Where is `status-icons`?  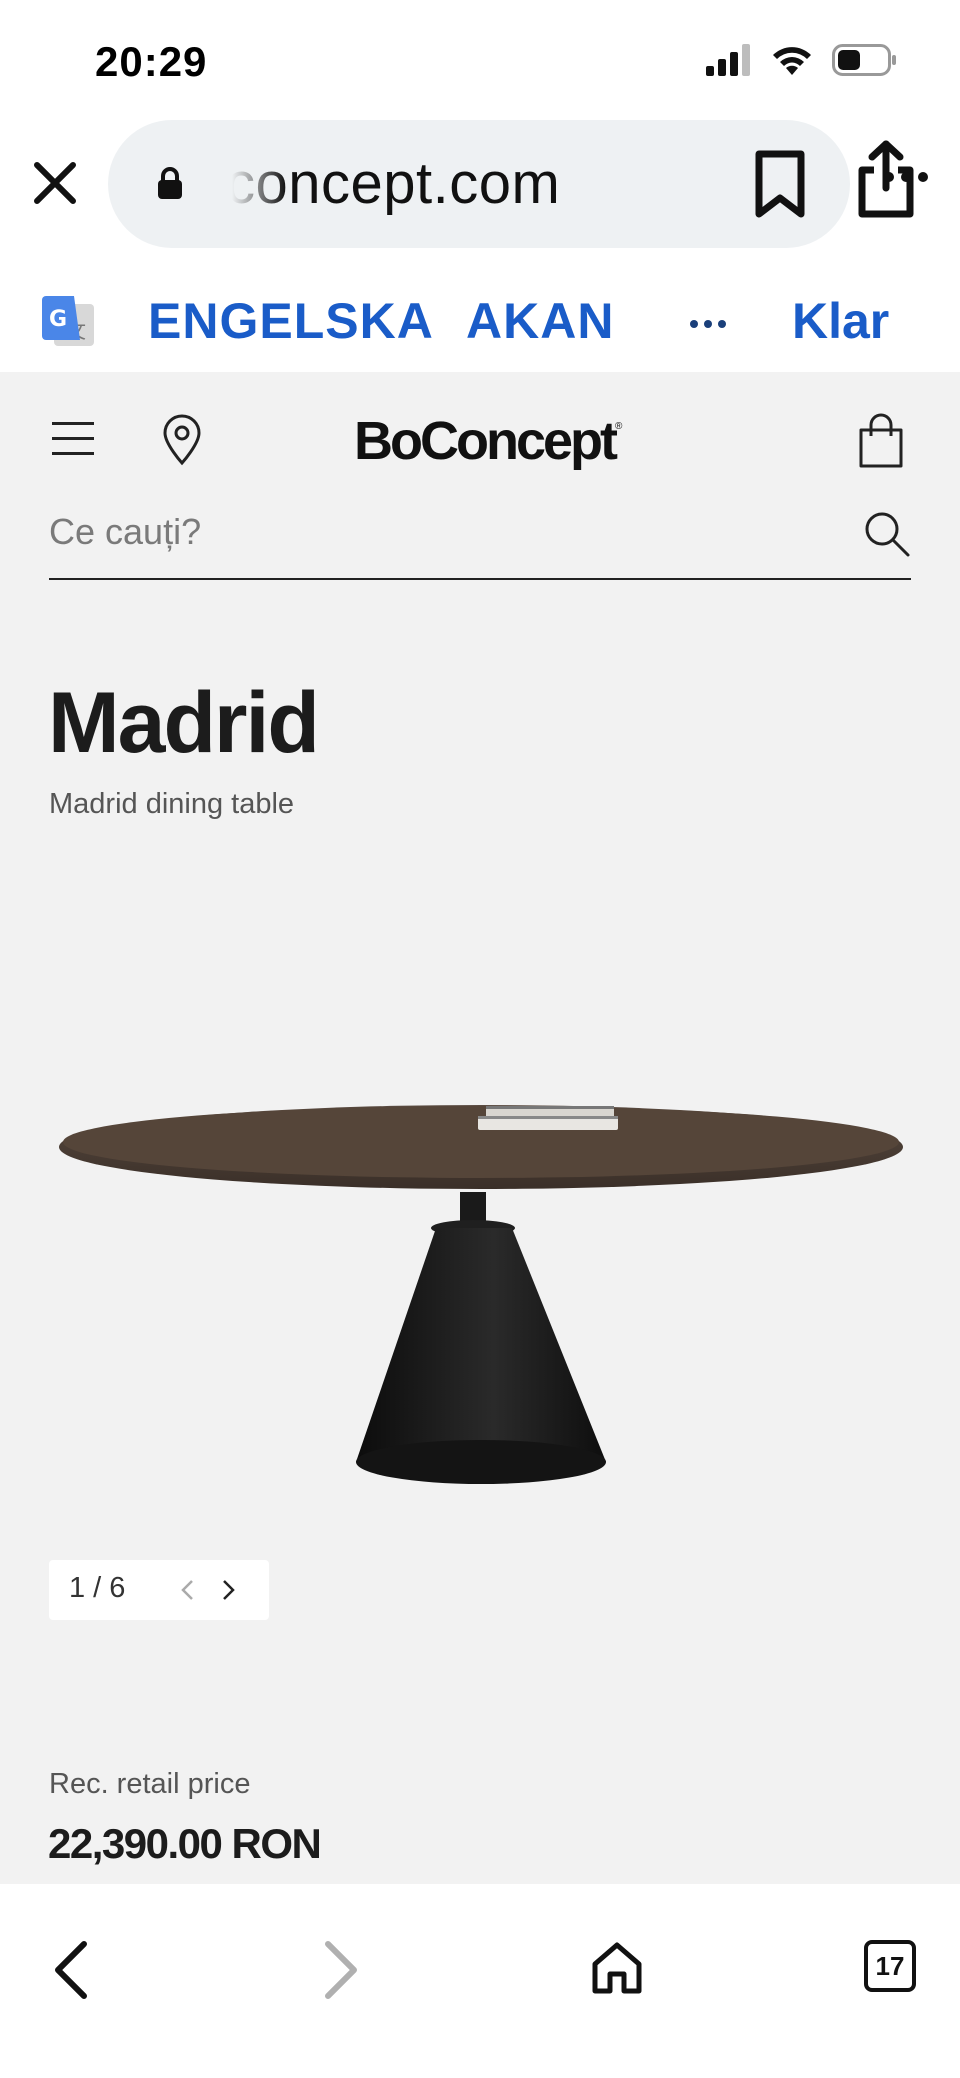
status-icons is located at coordinates (802, 60).